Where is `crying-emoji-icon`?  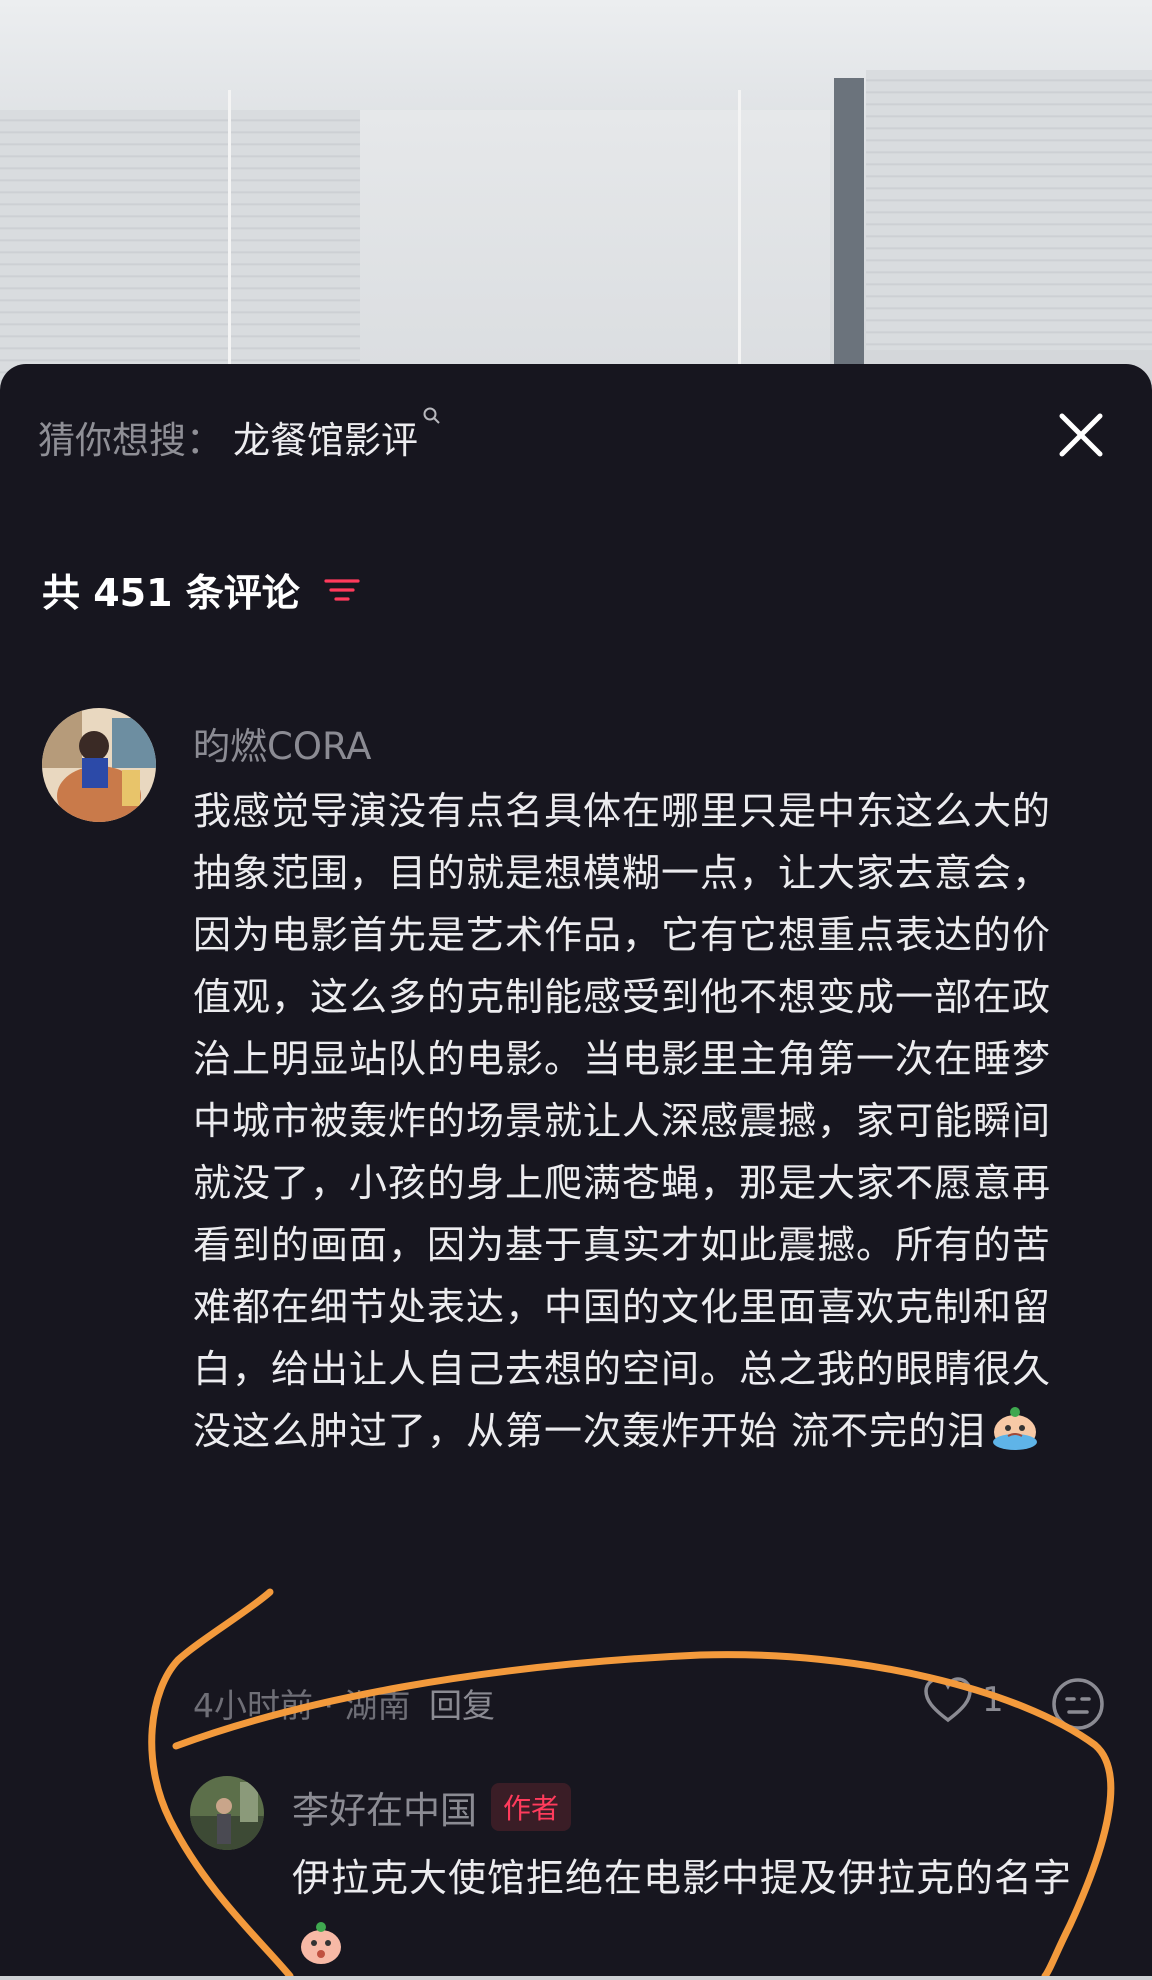
crying-emoji-icon is located at coordinates (1015, 1428).